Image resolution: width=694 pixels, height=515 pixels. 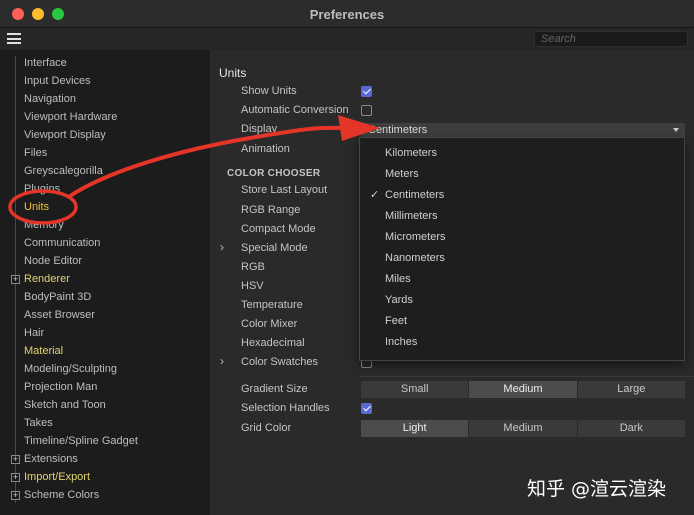 I want to click on temperature-label: Temperature, so click(x=272, y=305).